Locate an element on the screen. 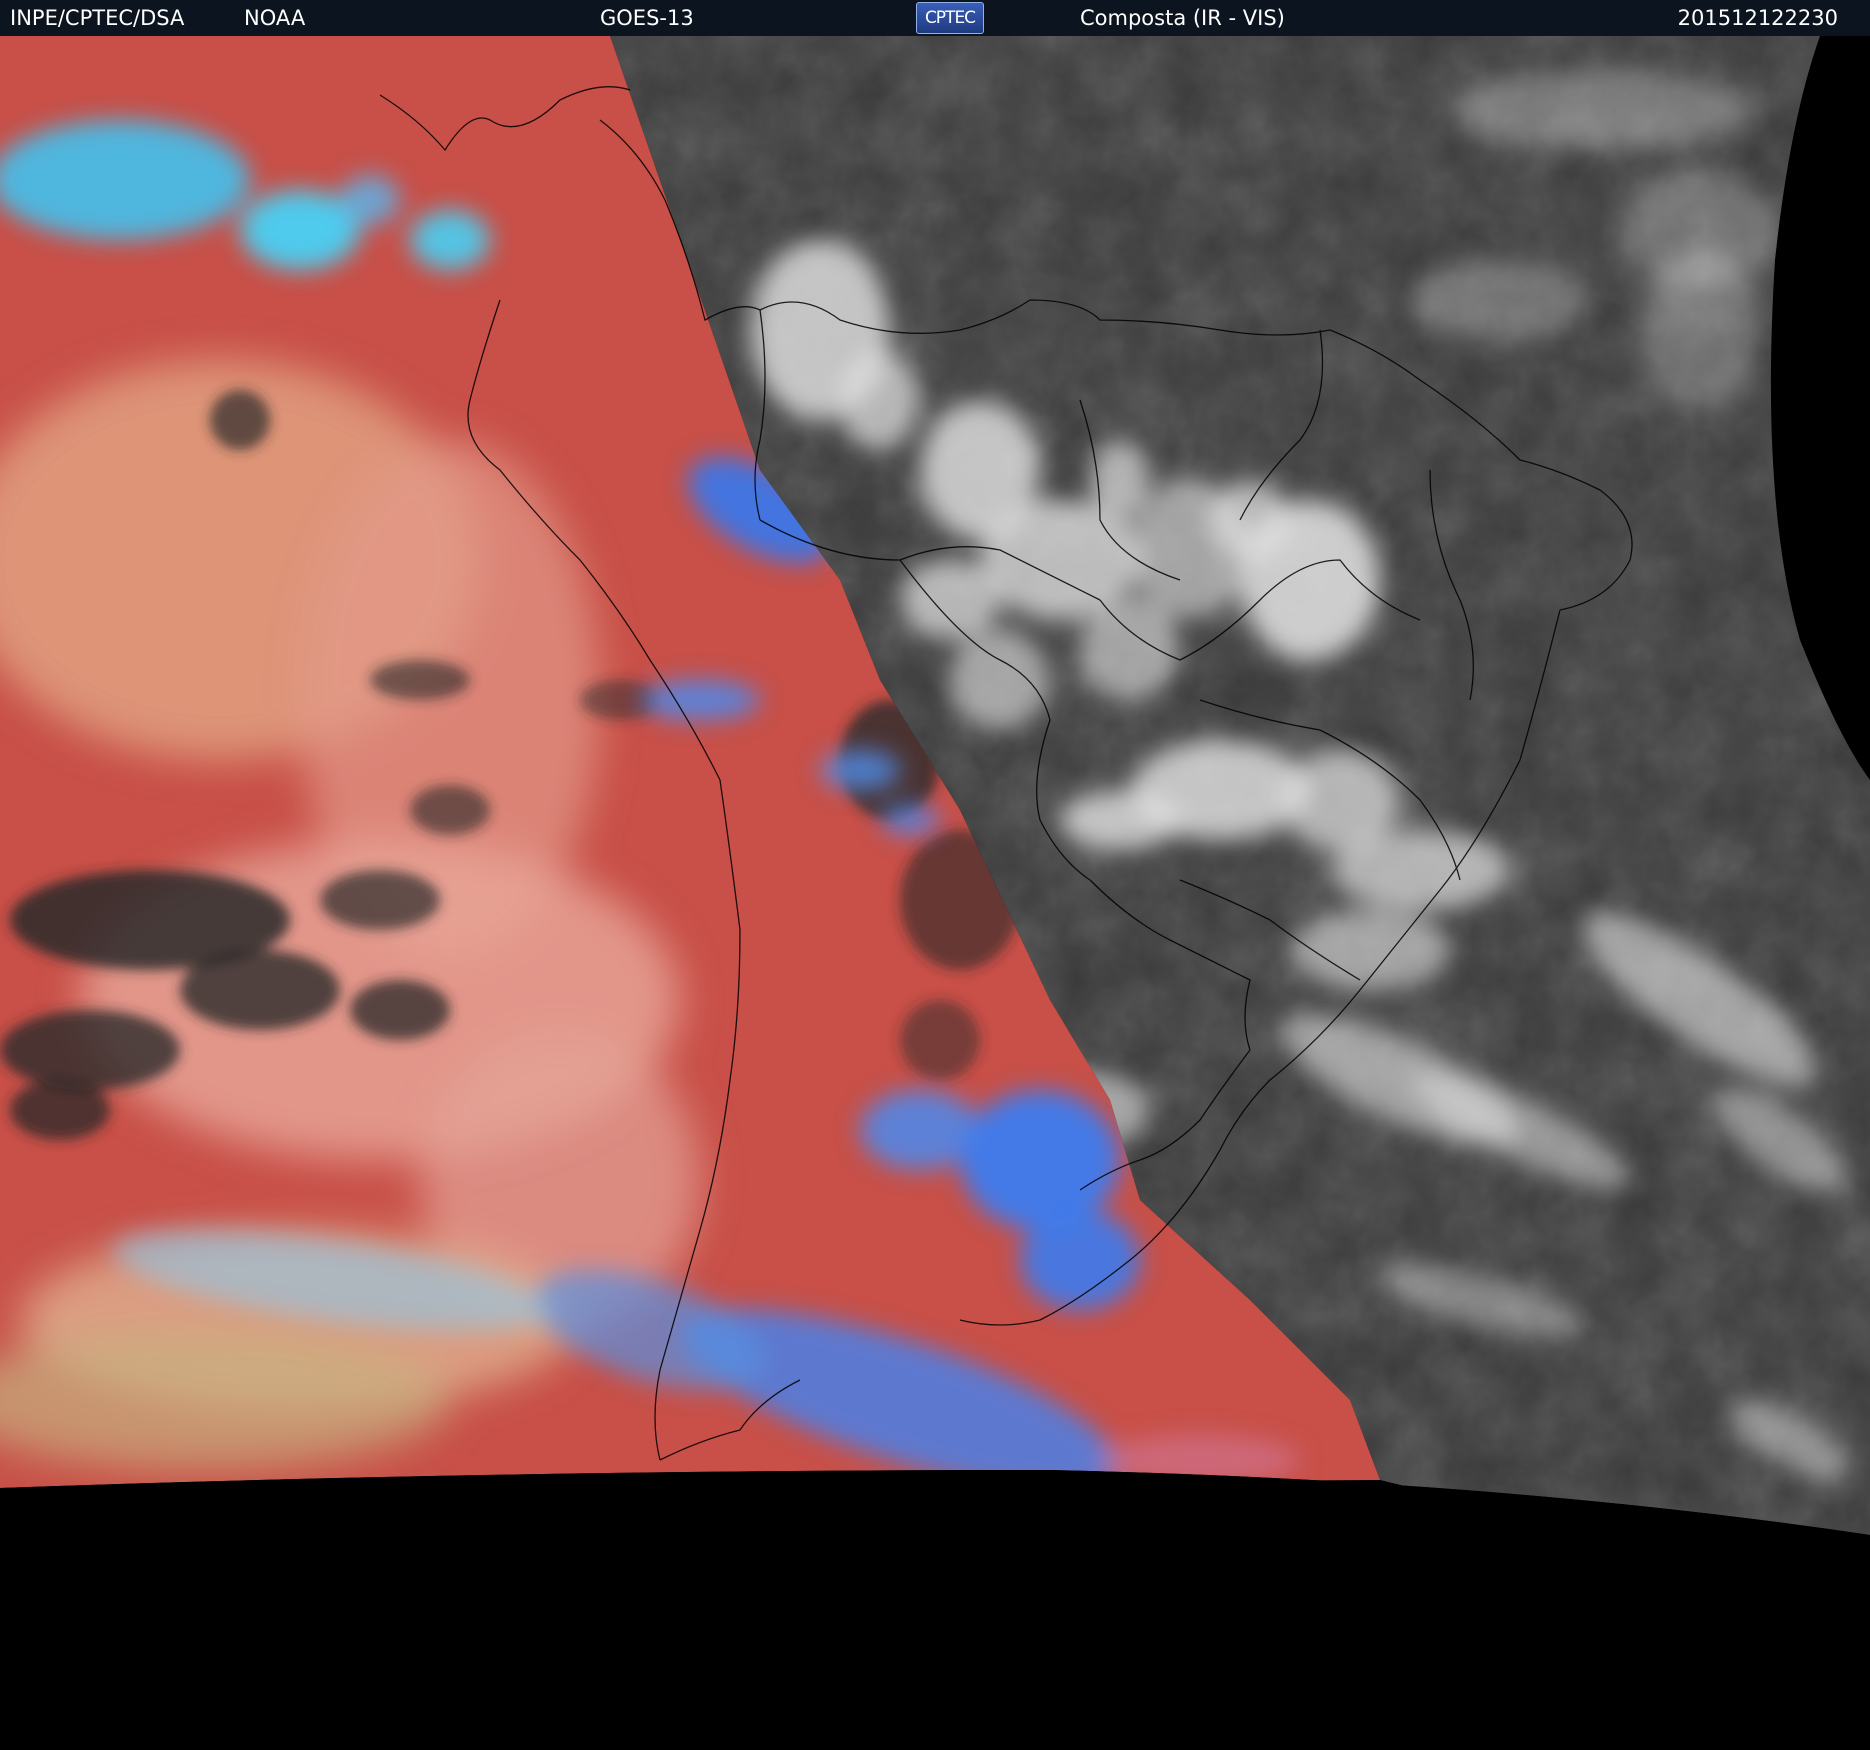 Image resolution: width=1870 pixels, height=1750 pixels. satellite-label: GOES-13 is located at coordinates (647, 18).